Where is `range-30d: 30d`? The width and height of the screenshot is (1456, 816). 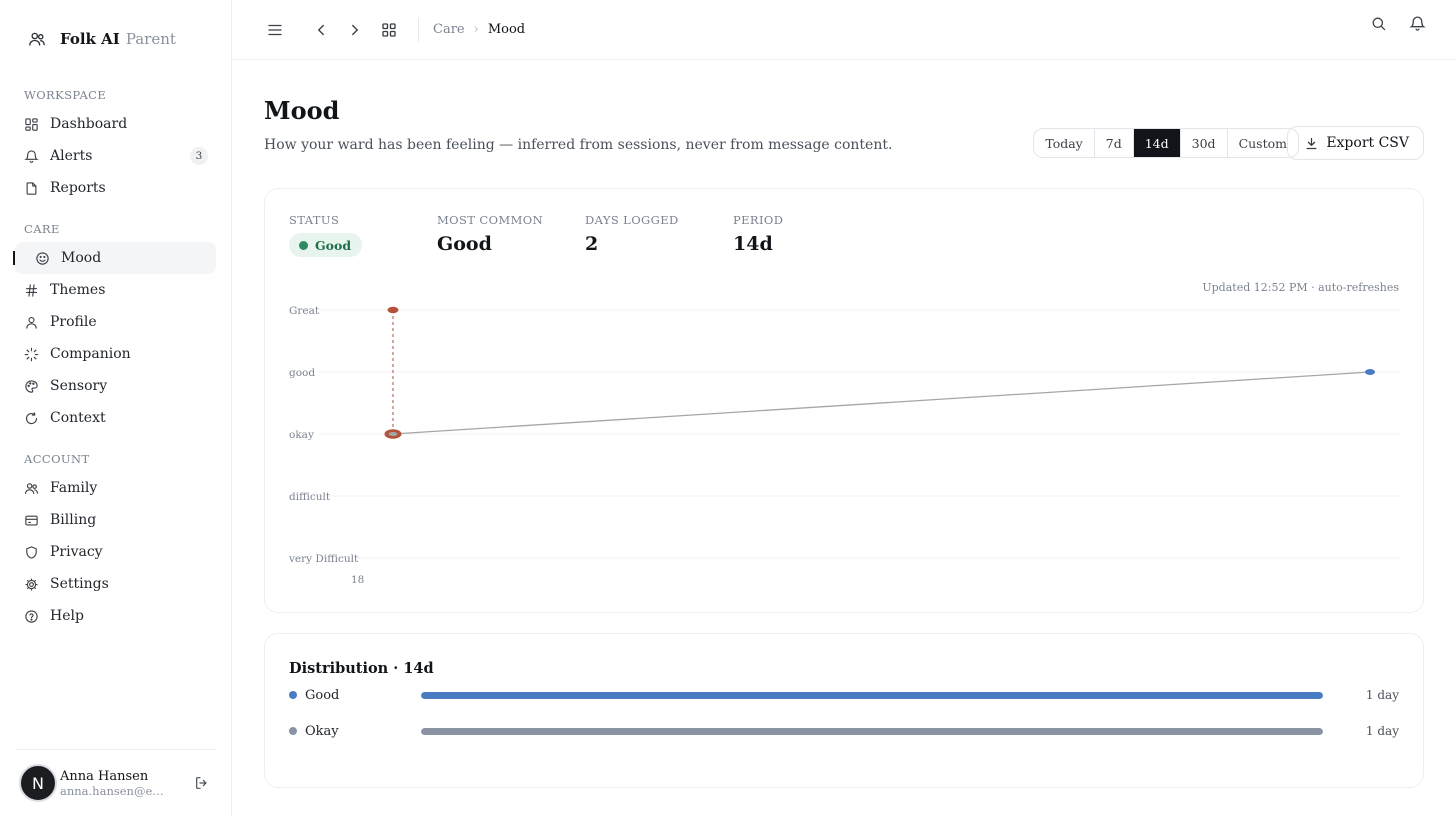
range-30d: 30d is located at coordinates (1204, 143).